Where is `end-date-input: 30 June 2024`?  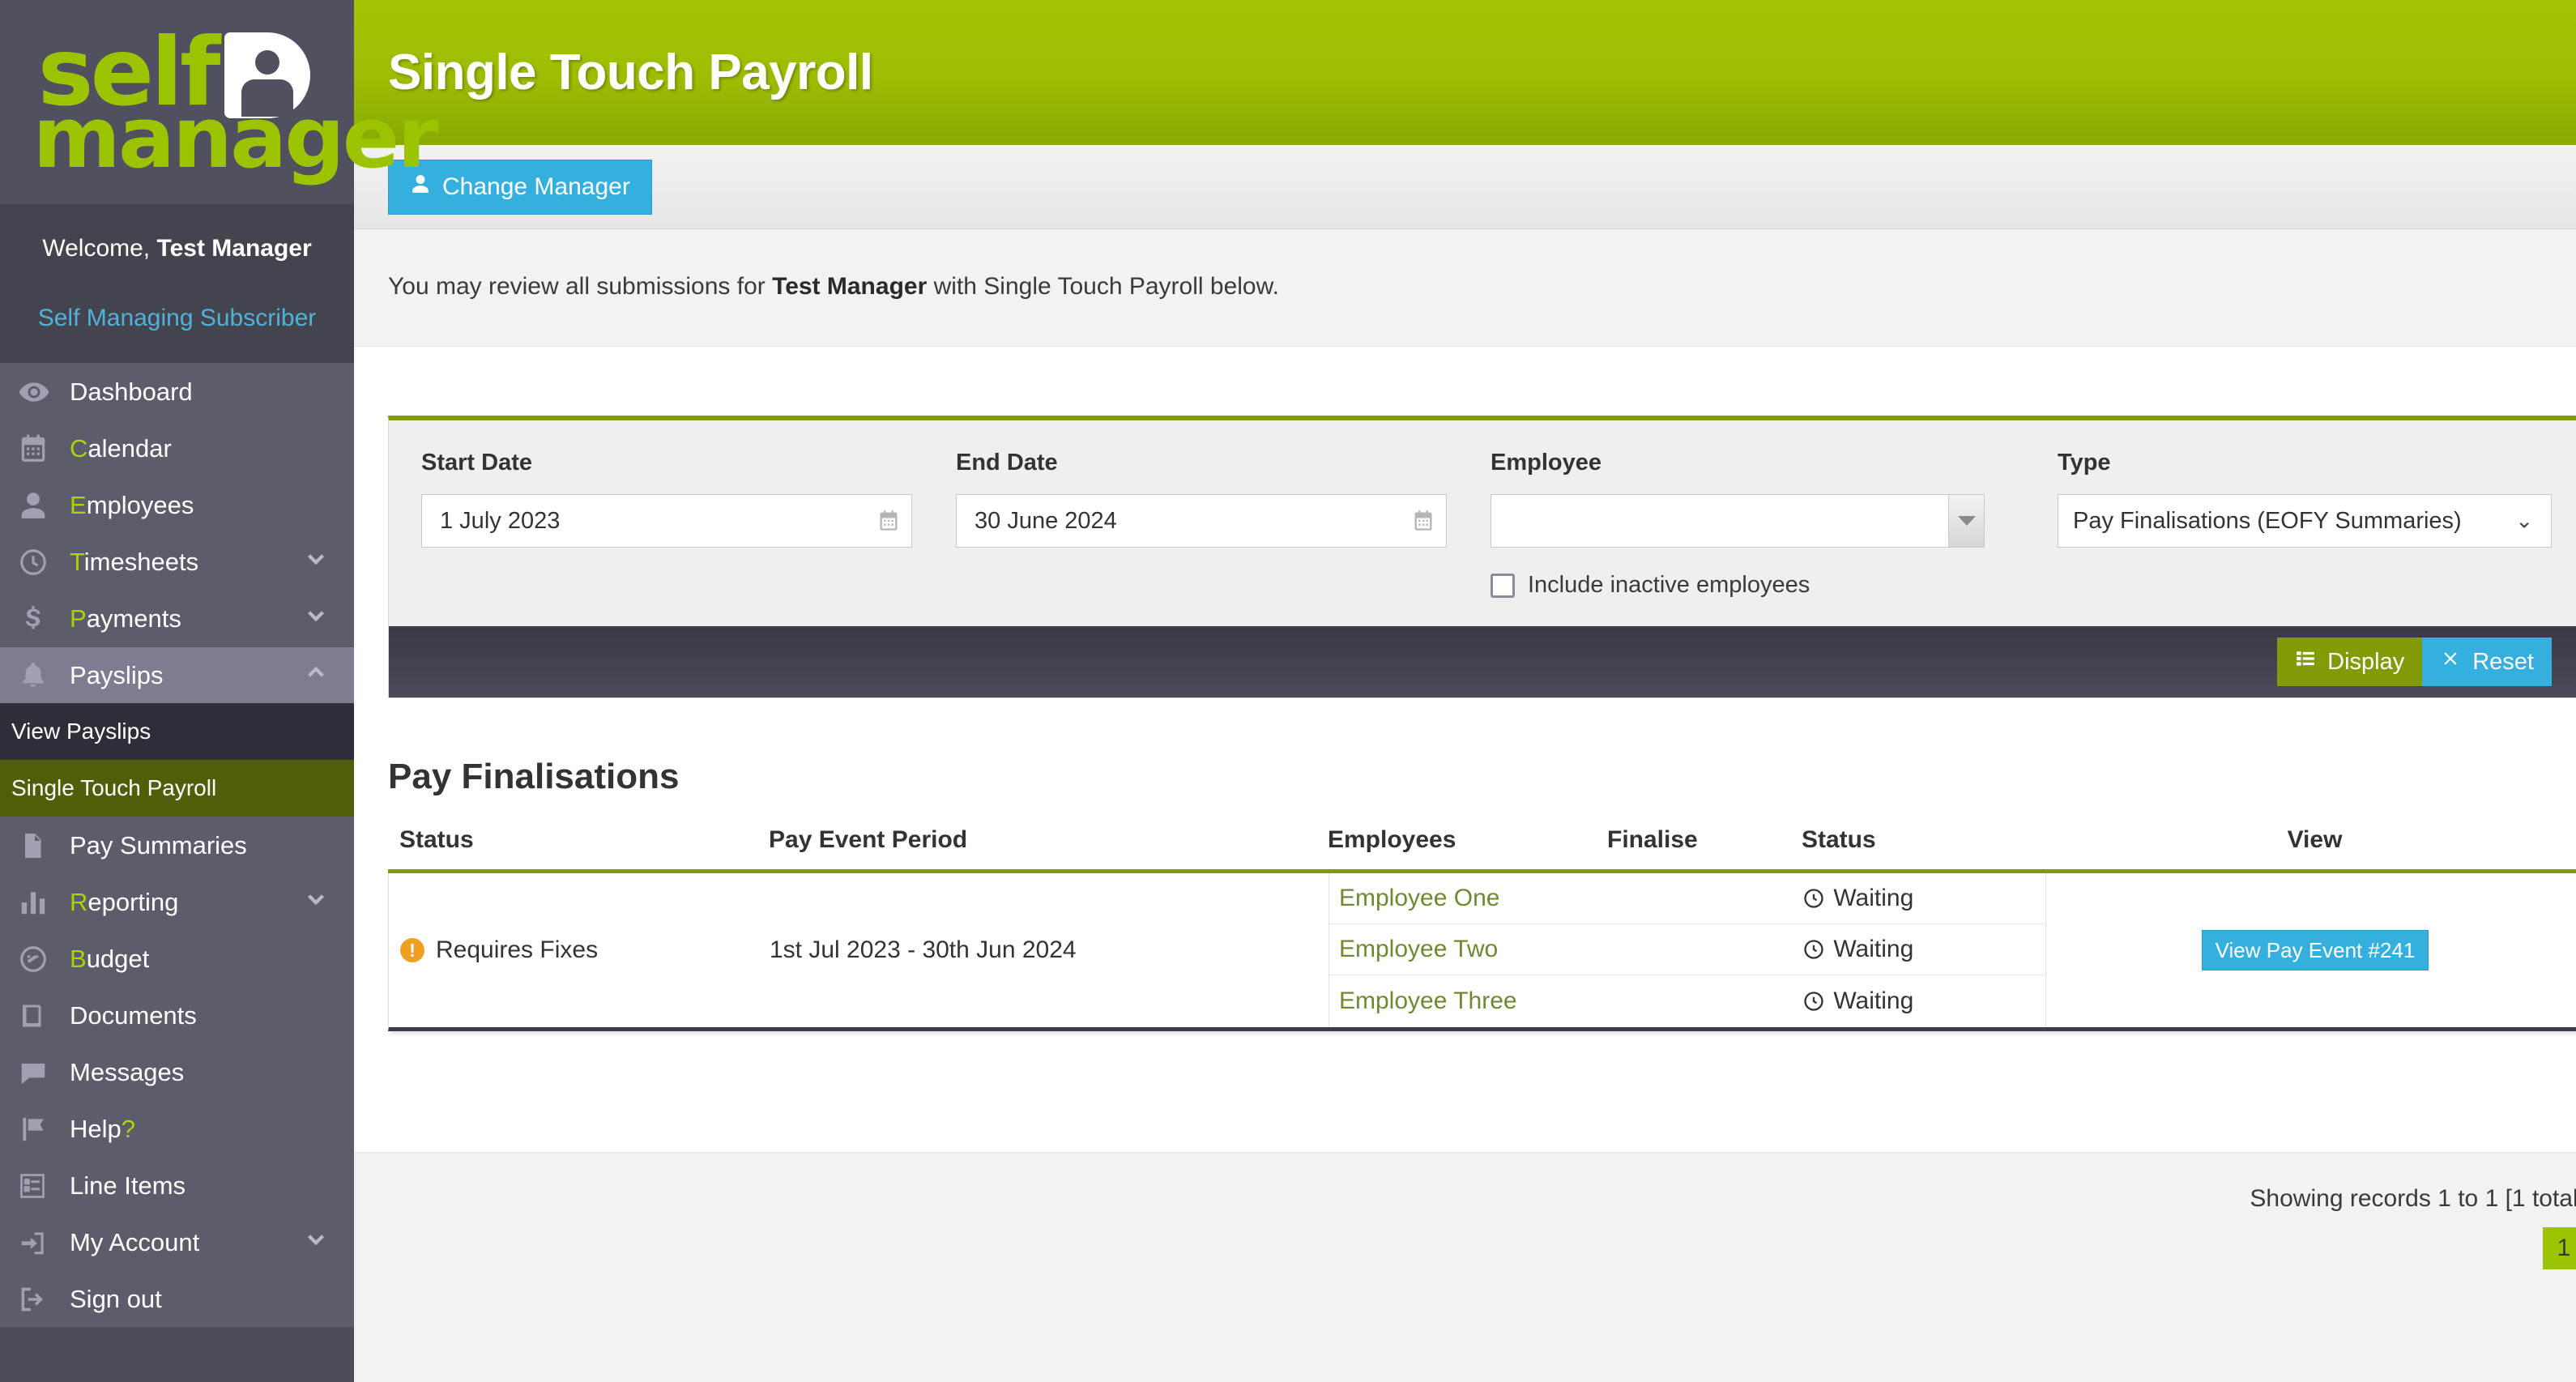
end-date-input: 30 June 2024 is located at coordinates (1202, 521).